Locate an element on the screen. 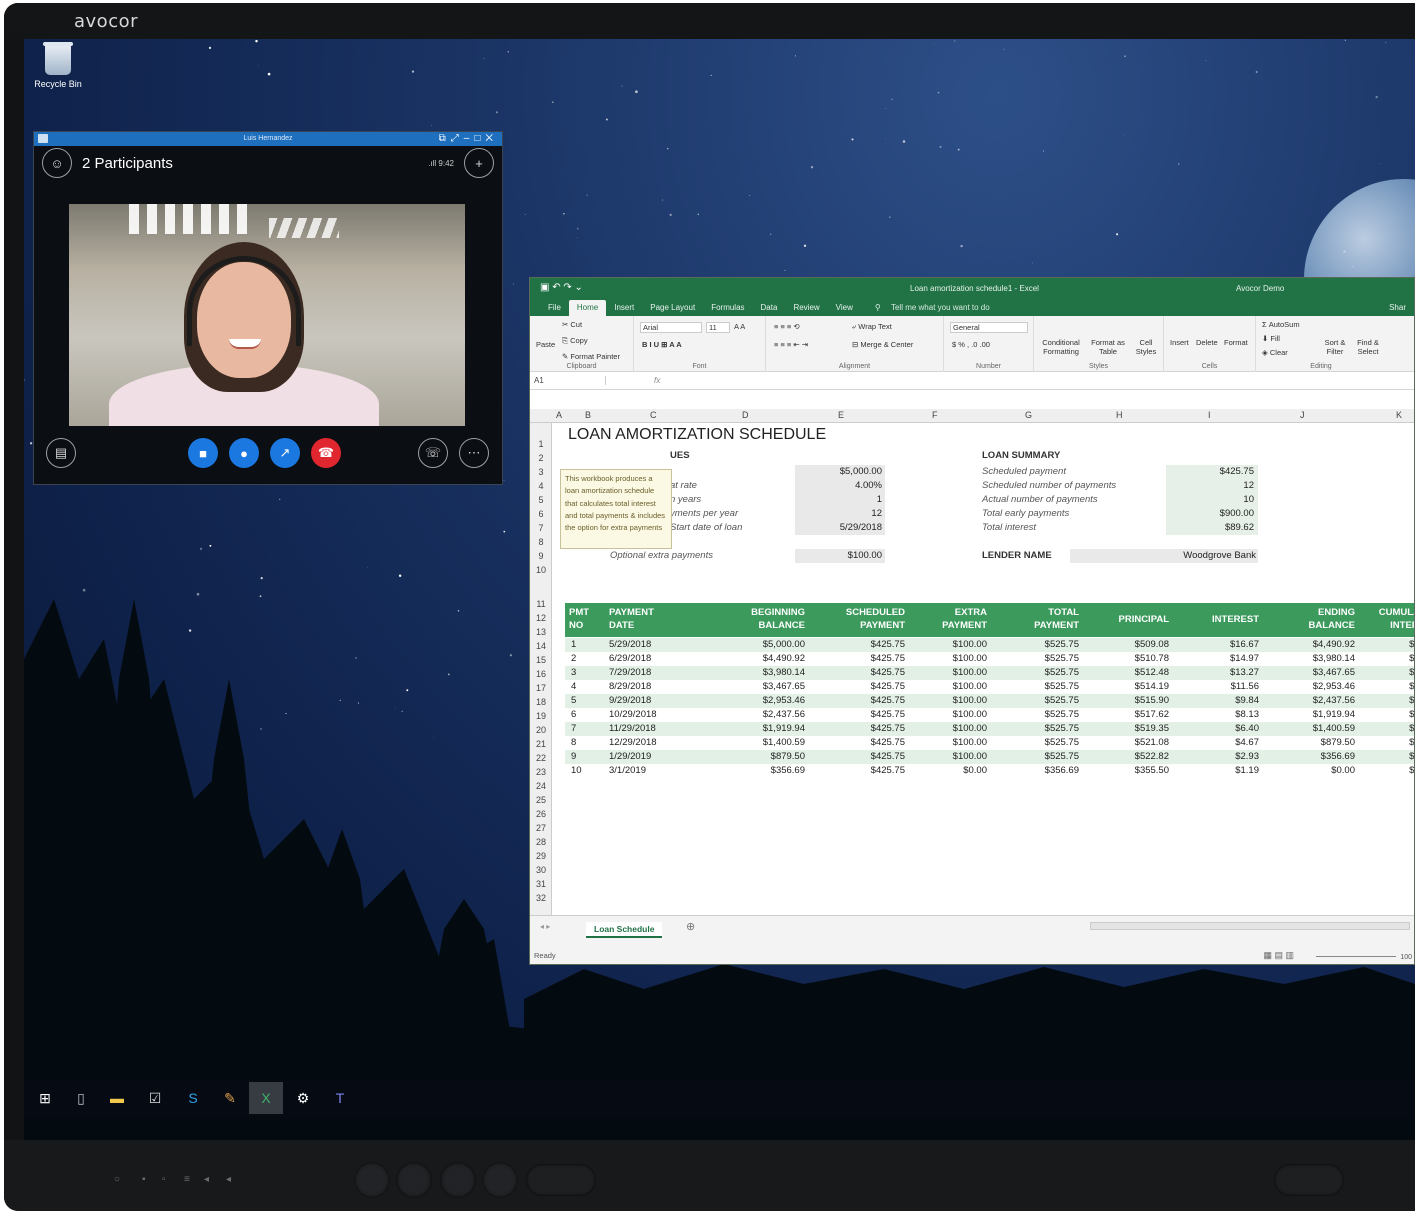 This screenshot has height=1213, width=1415. bezel-button-3: ▫ is located at coordinates (164, 1179).